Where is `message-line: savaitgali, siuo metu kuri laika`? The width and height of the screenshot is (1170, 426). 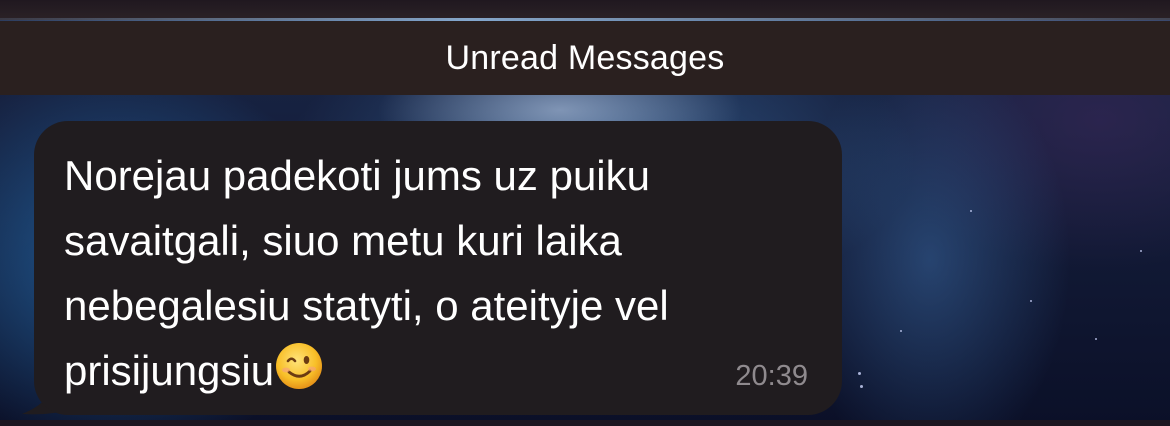 message-line: savaitgali, siuo metu kuri laika is located at coordinates (343, 240).